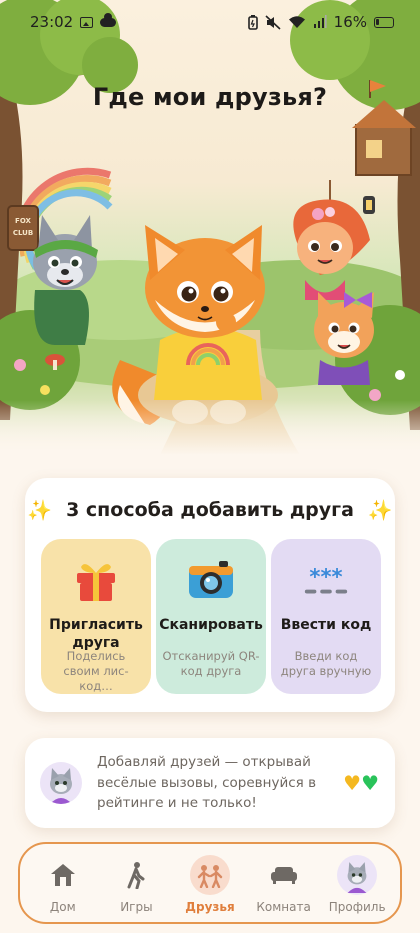  Describe the element at coordinates (211, 625) in the screenshot. I see `scan-qr-label: Сканировать` at that location.